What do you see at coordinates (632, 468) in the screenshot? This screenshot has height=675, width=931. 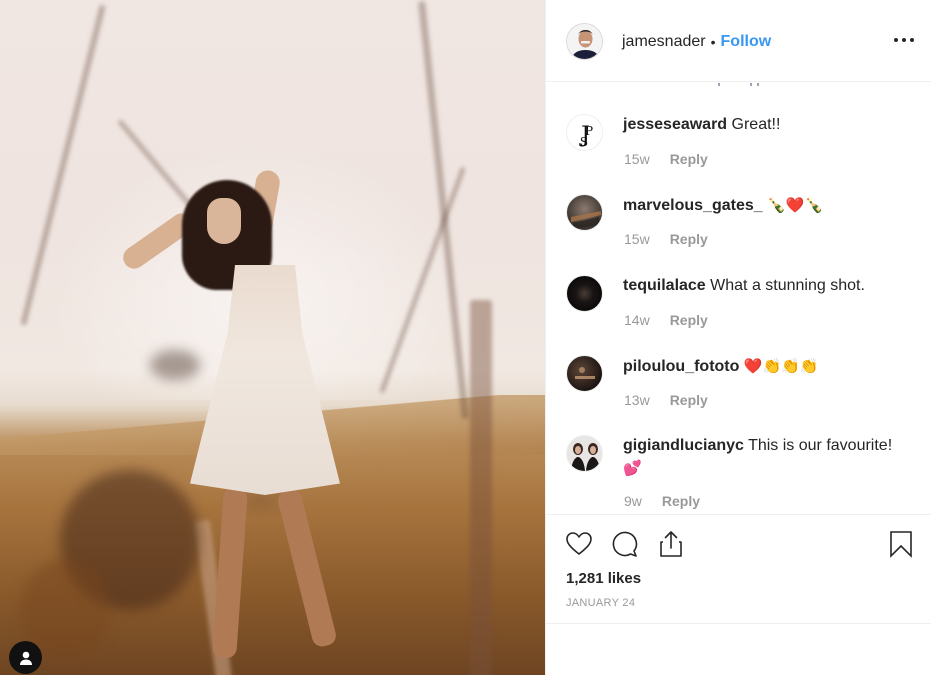 I see `comment-emoji: 💕` at bounding box center [632, 468].